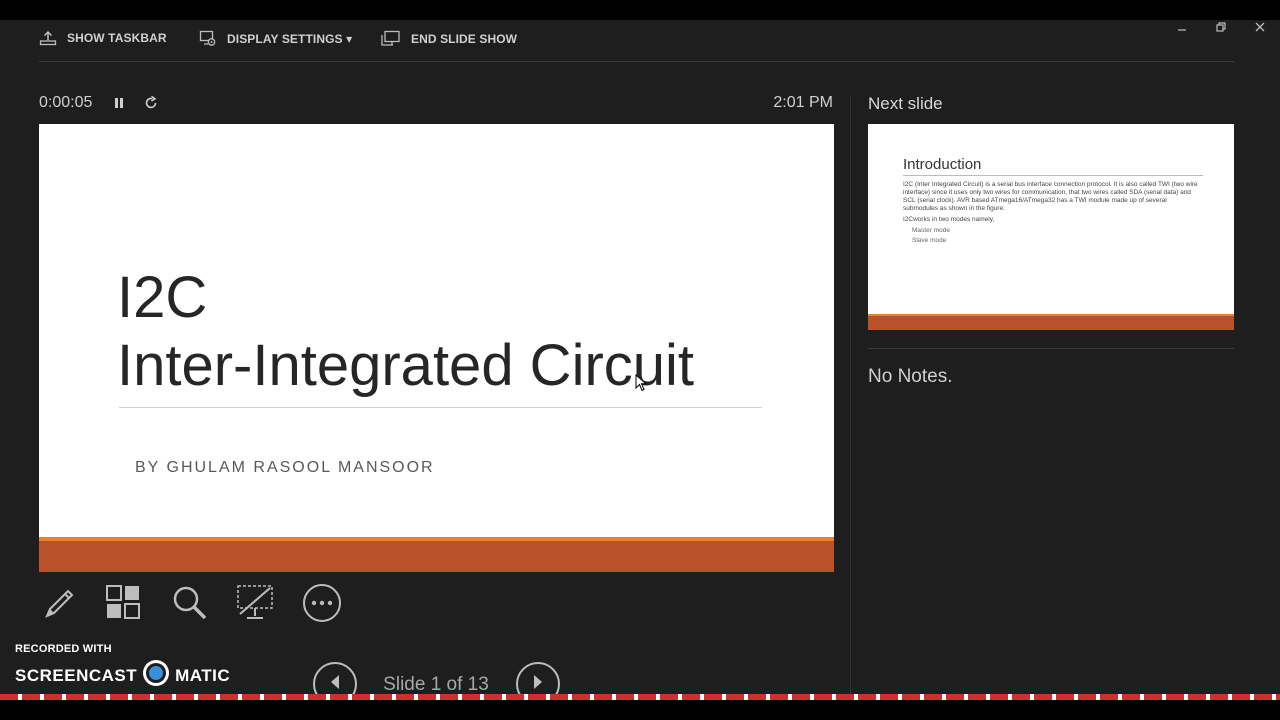 This screenshot has height=720, width=1280. Describe the element at coordinates (910, 377) in the screenshot. I see `speaker-notes: No Notes.` at that location.